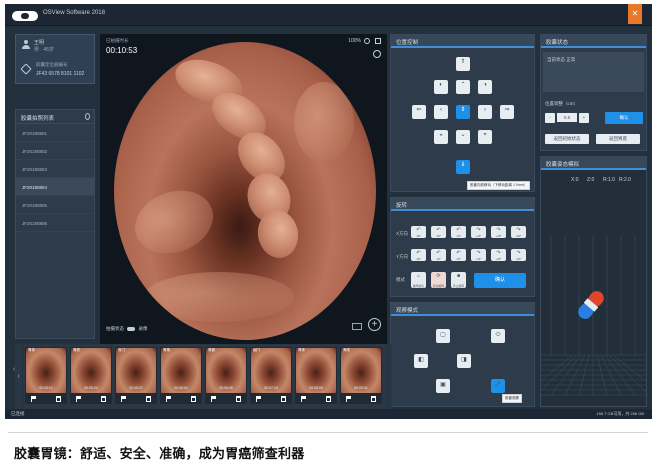 The height and width of the screenshot is (467, 655). I want to click on pose-3d-view, so click(593, 315).